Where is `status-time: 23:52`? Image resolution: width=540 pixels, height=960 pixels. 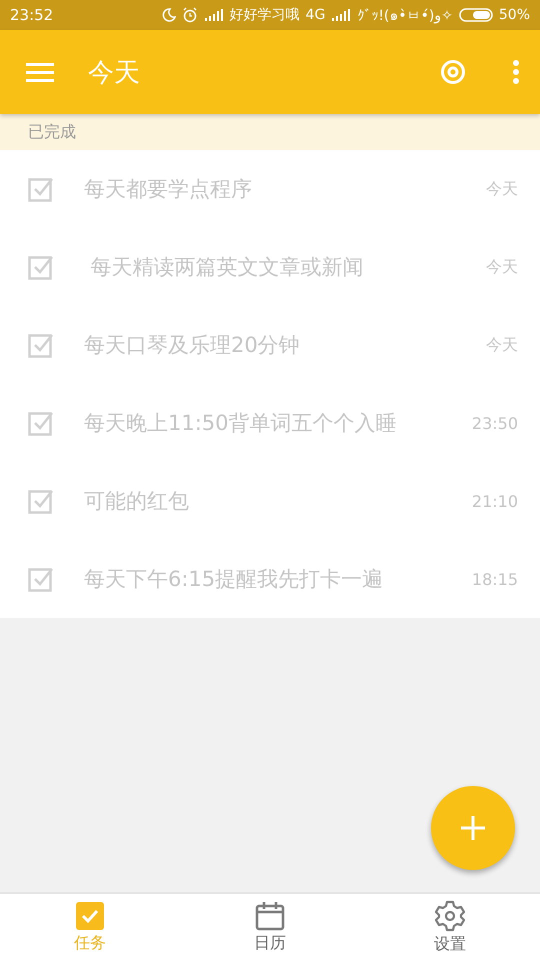
status-time: 23:52 is located at coordinates (32, 15).